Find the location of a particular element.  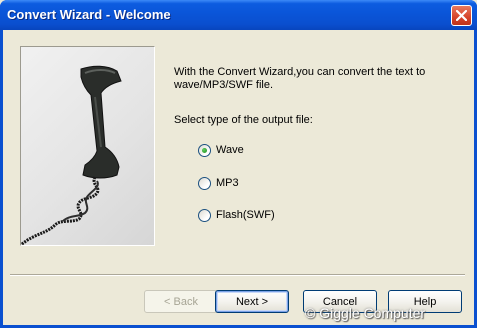

radio-flash-swf: Flash(SWF) is located at coordinates (236, 215).